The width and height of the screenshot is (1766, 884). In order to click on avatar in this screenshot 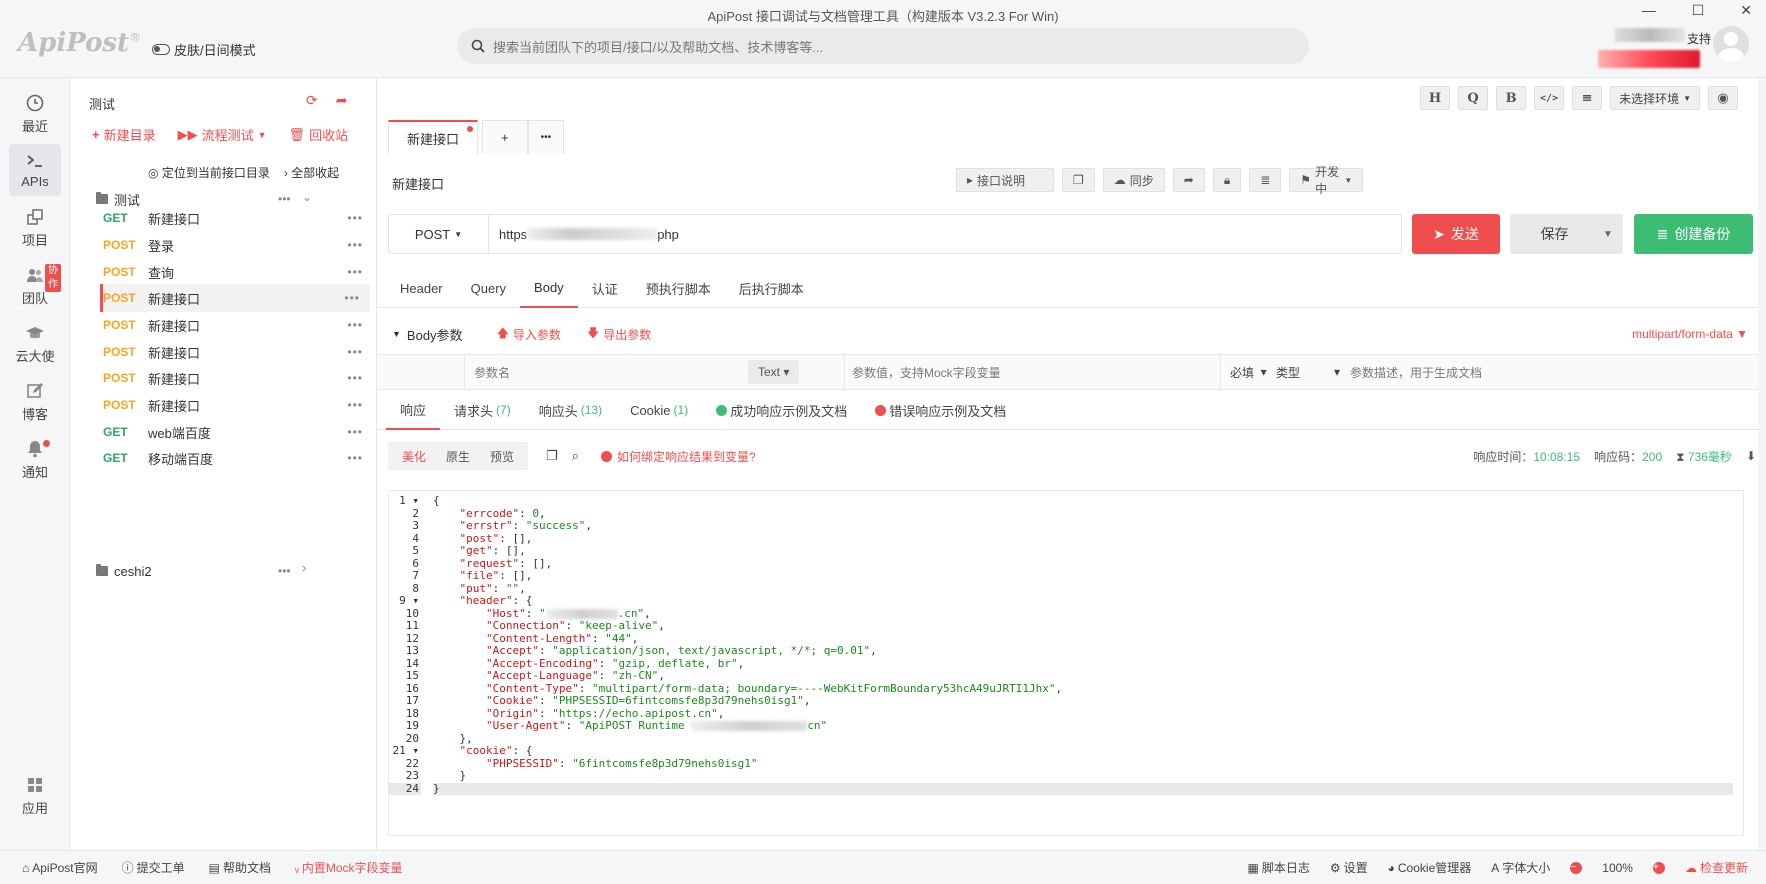, I will do `click(1731, 44)`.